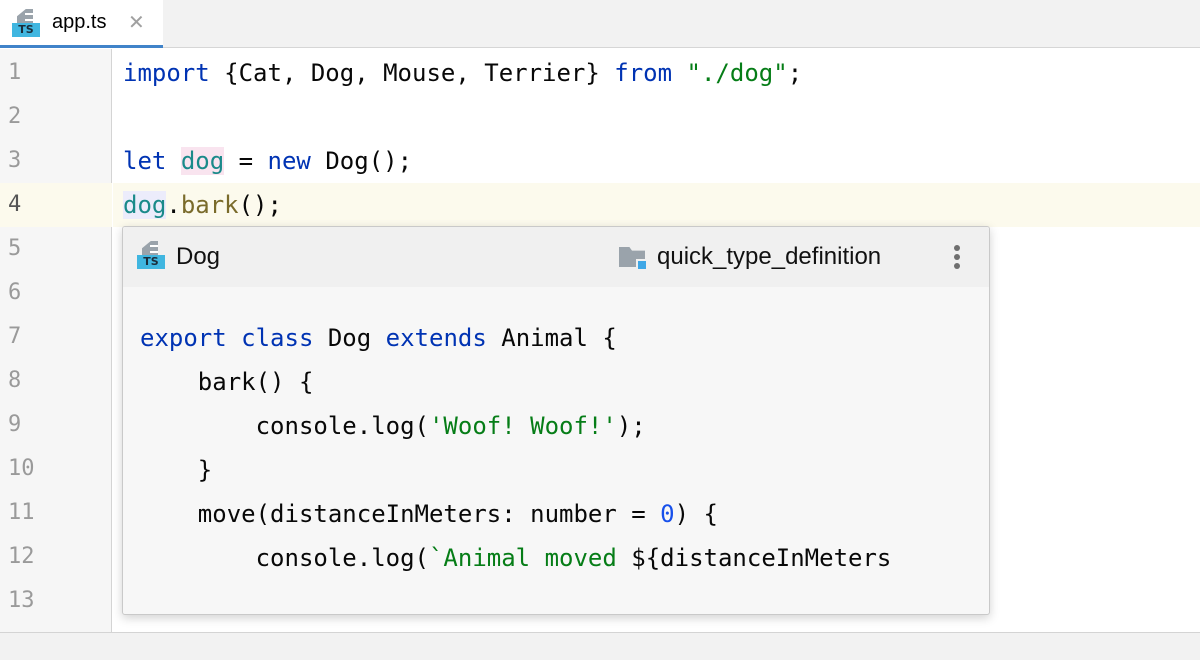  What do you see at coordinates (289, 161) in the screenshot?
I see `keyword: new` at bounding box center [289, 161].